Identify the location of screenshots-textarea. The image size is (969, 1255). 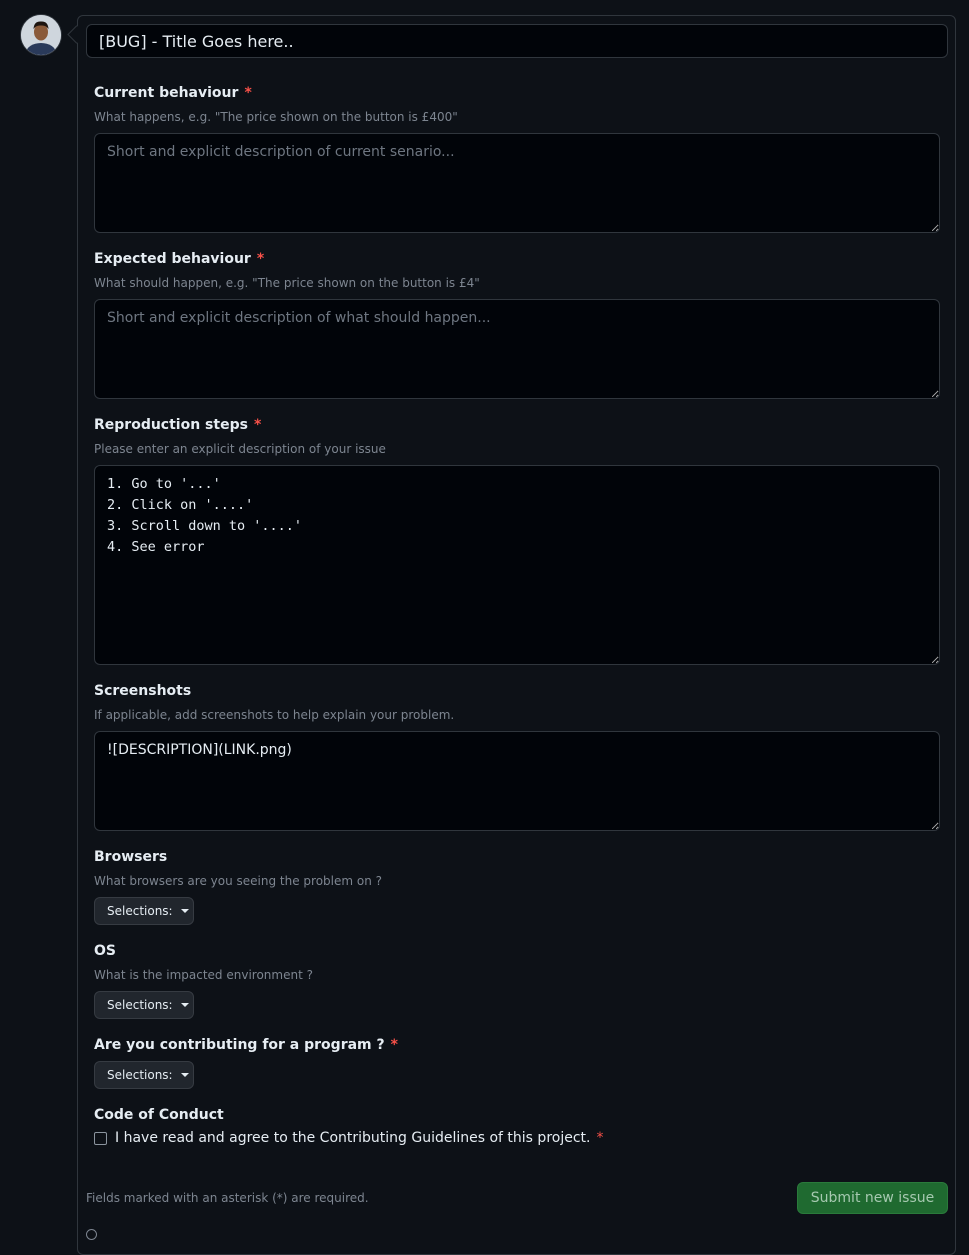
(517, 781).